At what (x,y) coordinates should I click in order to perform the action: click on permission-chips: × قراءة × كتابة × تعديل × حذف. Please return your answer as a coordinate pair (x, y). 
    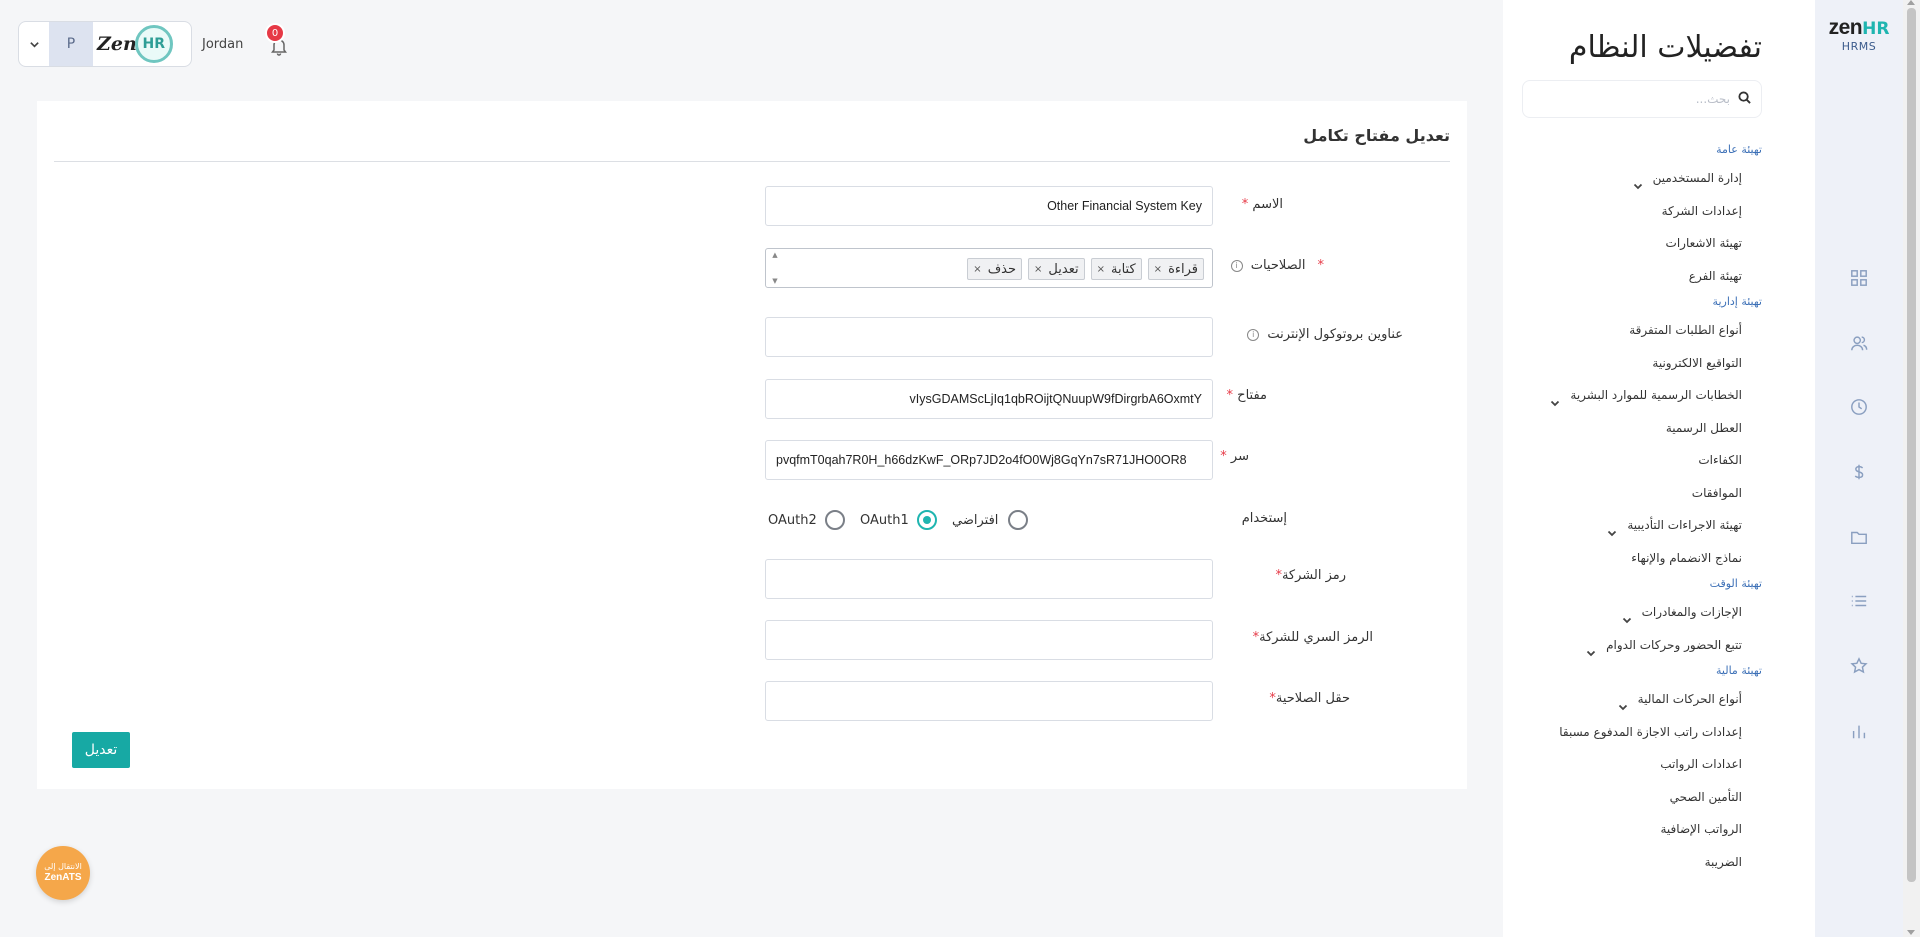
    Looking at the image, I should click on (1085, 269).